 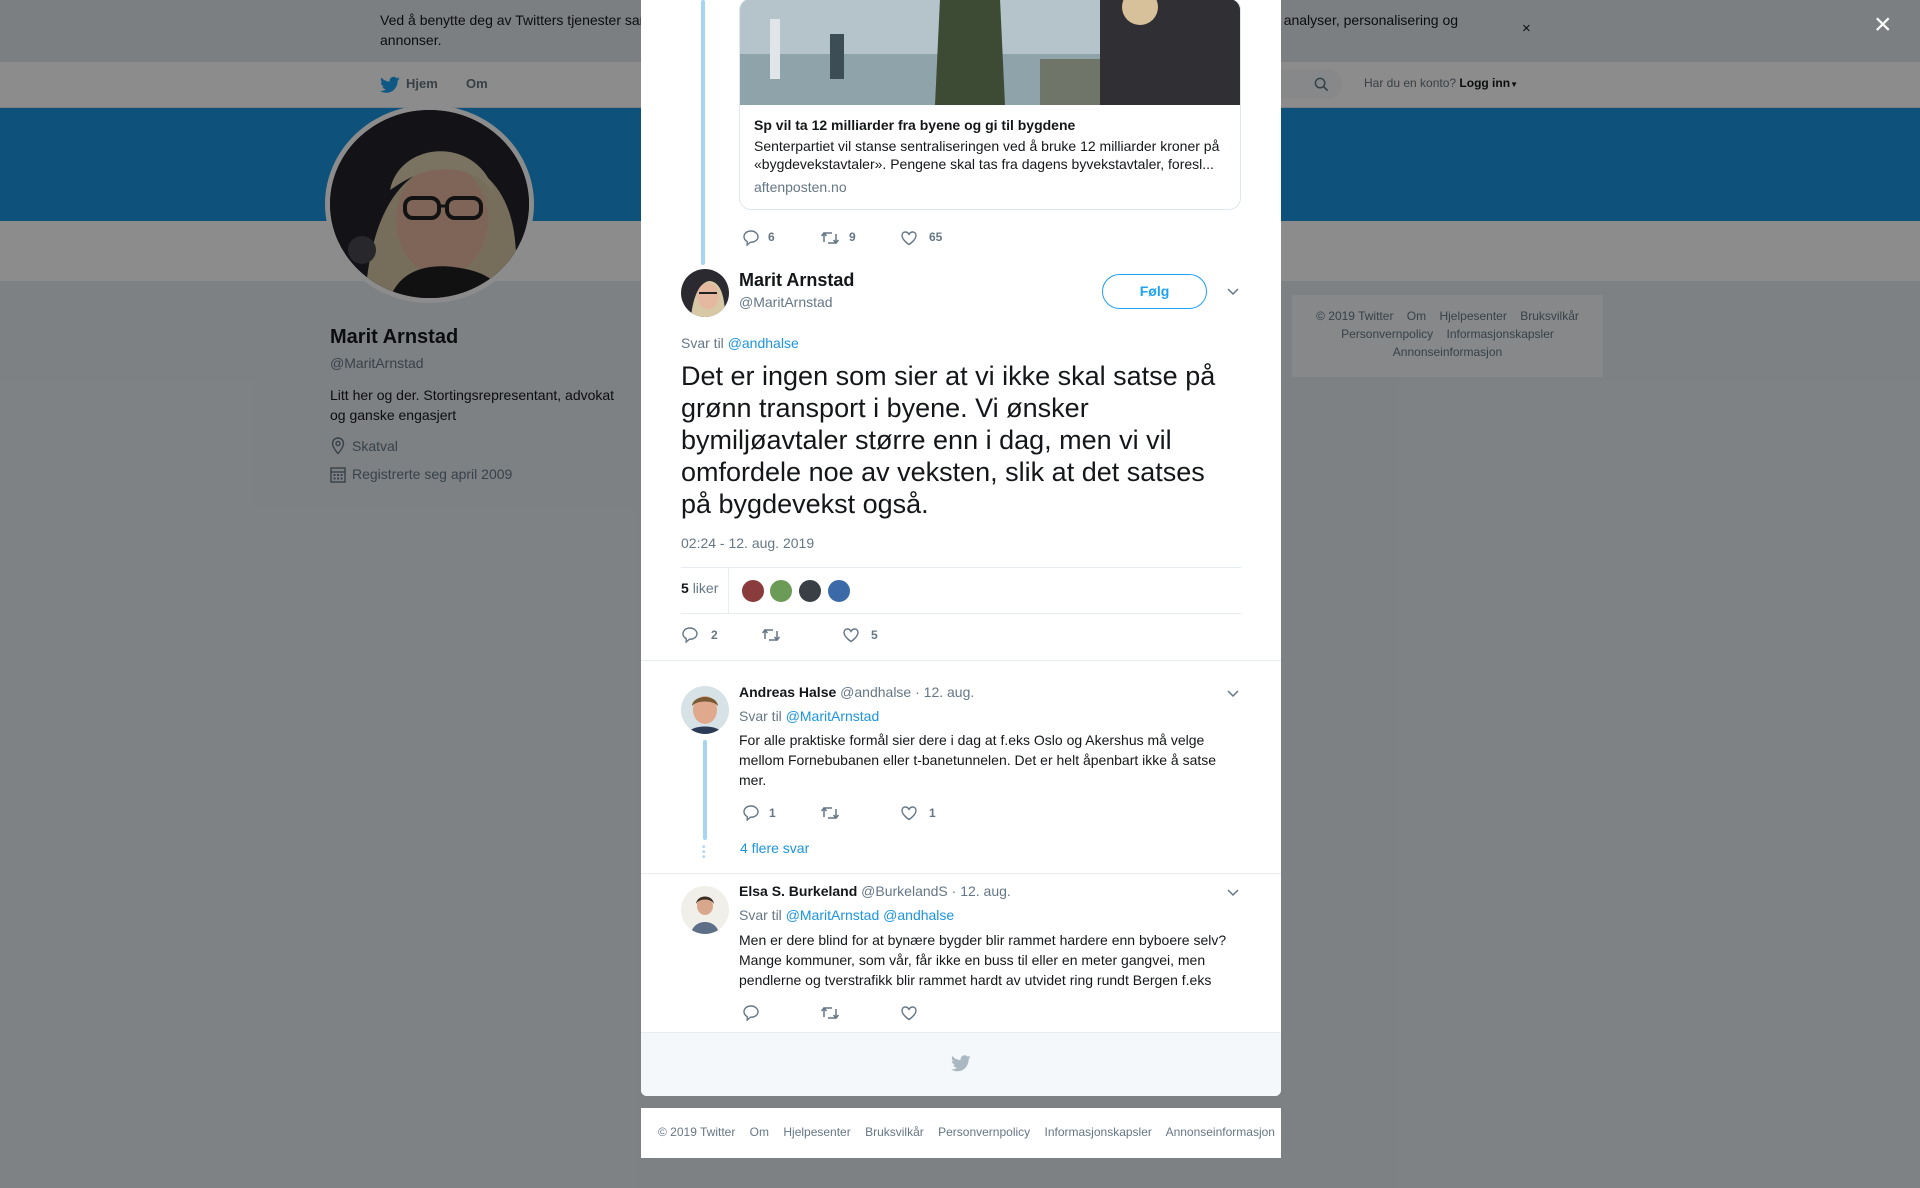 What do you see at coordinates (704, 852) in the screenshot?
I see `thread-dots: • • •` at bounding box center [704, 852].